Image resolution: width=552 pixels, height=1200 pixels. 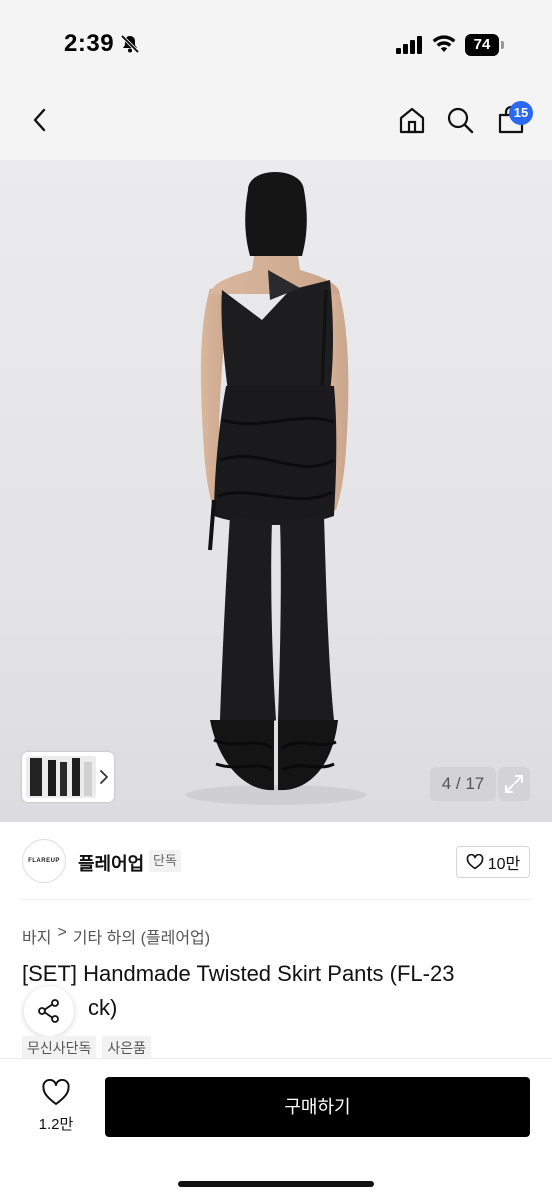 What do you see at coordinates (276, 861) in the screenshot?
I see `brand-row: FLAREUP 플레어업 단독 10만` at bounding box center [276, 861].